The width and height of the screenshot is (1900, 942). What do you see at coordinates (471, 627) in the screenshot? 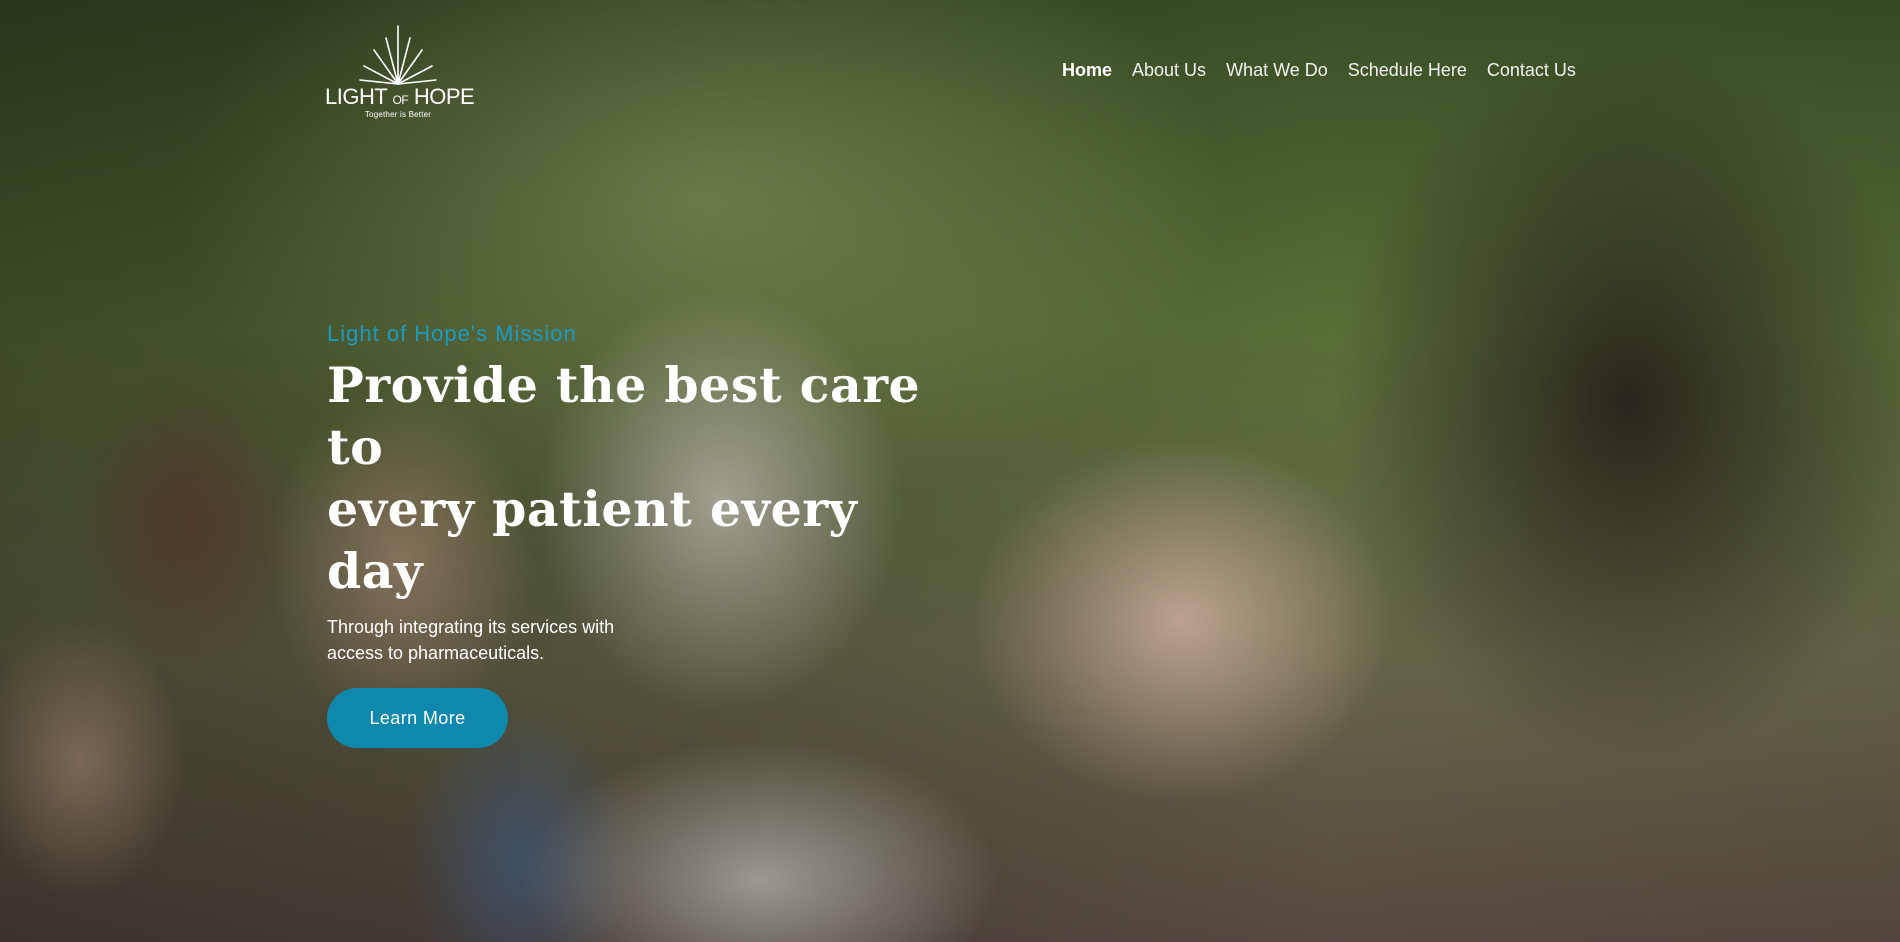
I see `hero-description-line-1: Through integrating its services with` at bounding box center [471, 627].